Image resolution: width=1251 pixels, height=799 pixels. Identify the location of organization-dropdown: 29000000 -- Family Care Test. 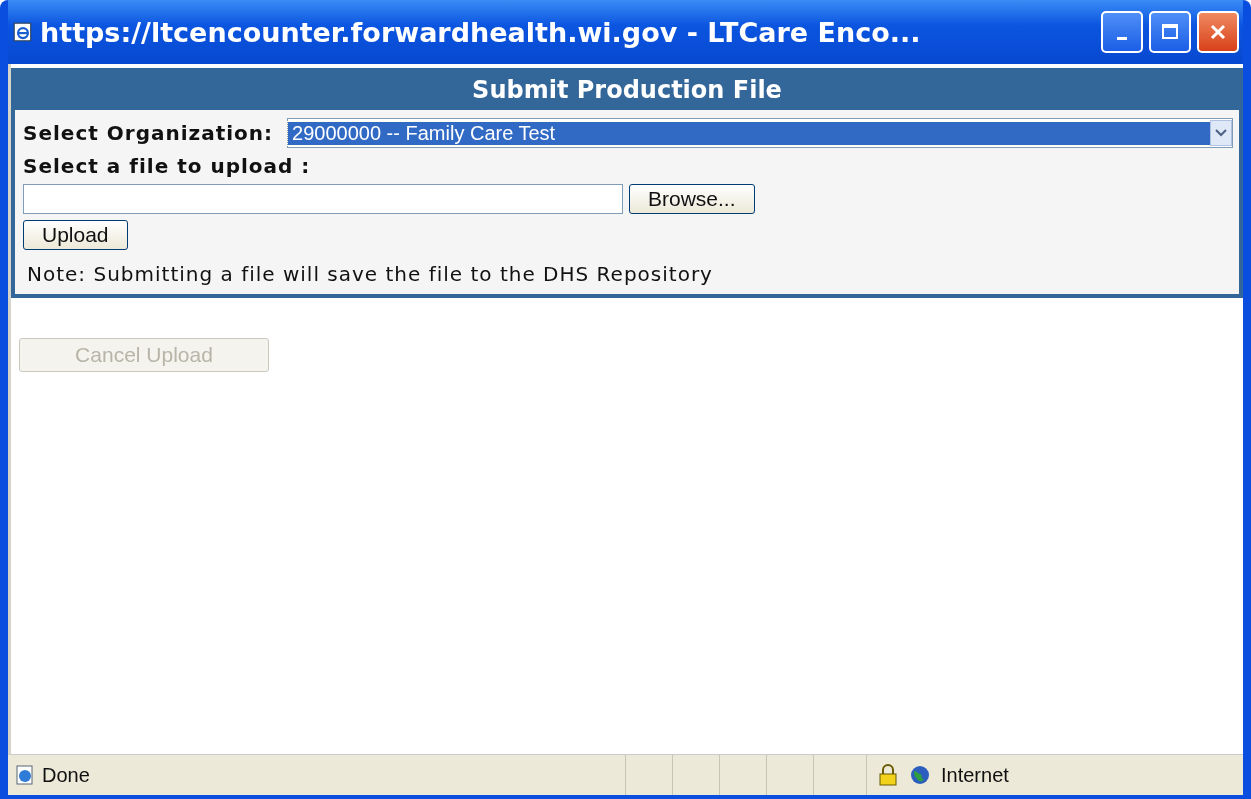
(760, 133).